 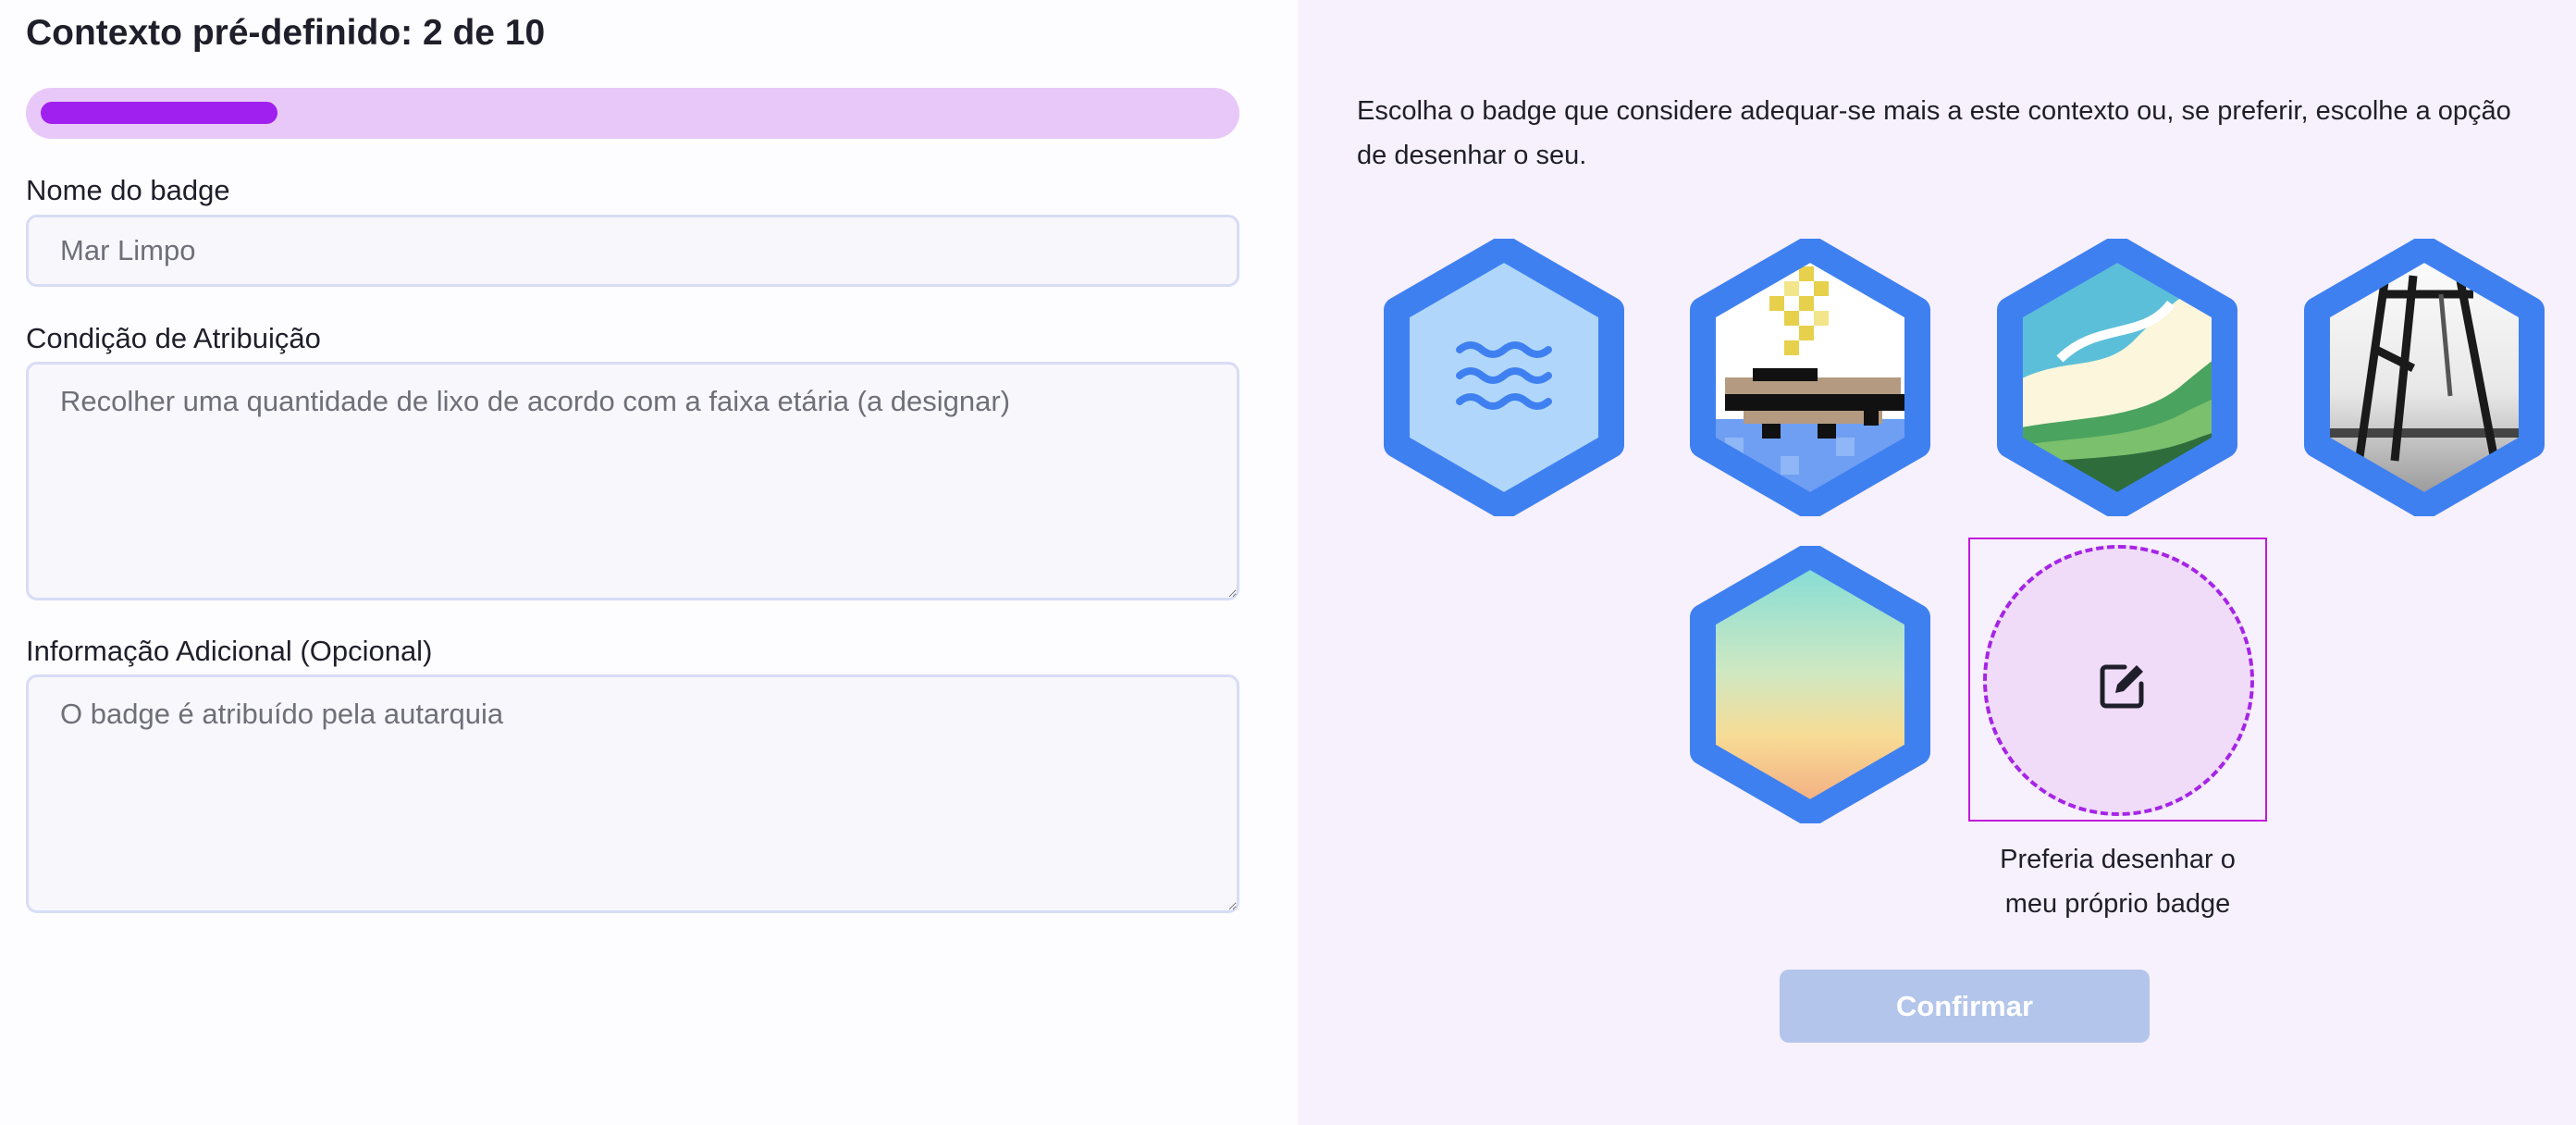 I want to click on edit-icon, so click(x=2122, y=686).